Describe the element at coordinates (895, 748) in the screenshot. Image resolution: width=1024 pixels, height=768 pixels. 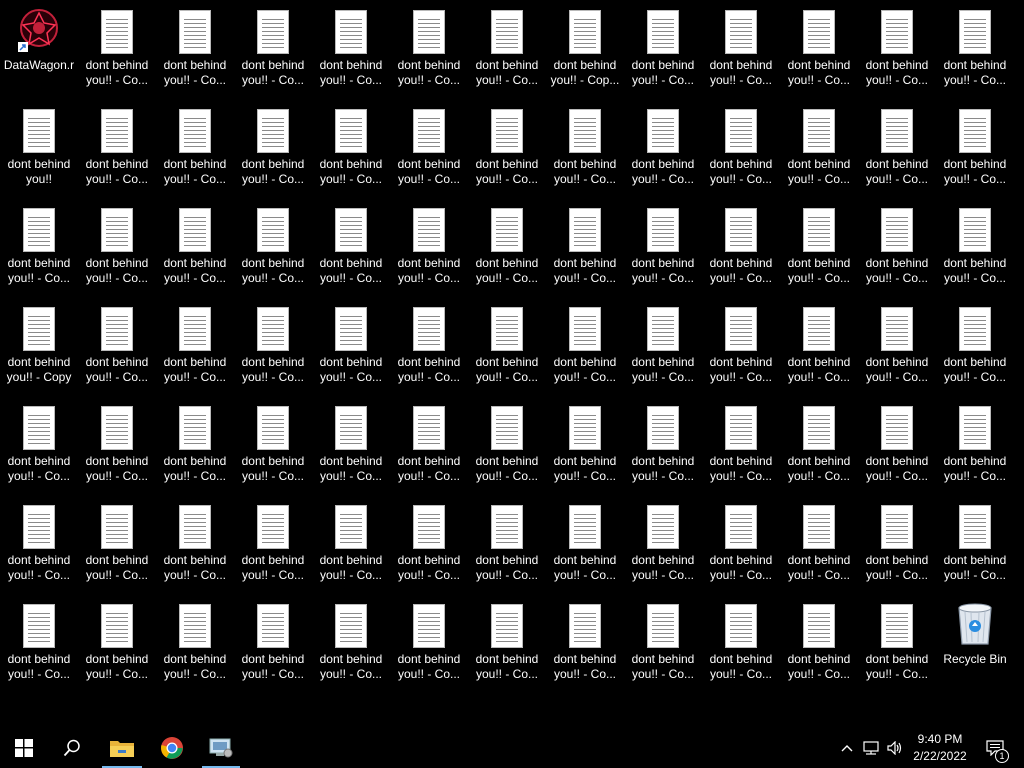
I see `volume-button` at that location.